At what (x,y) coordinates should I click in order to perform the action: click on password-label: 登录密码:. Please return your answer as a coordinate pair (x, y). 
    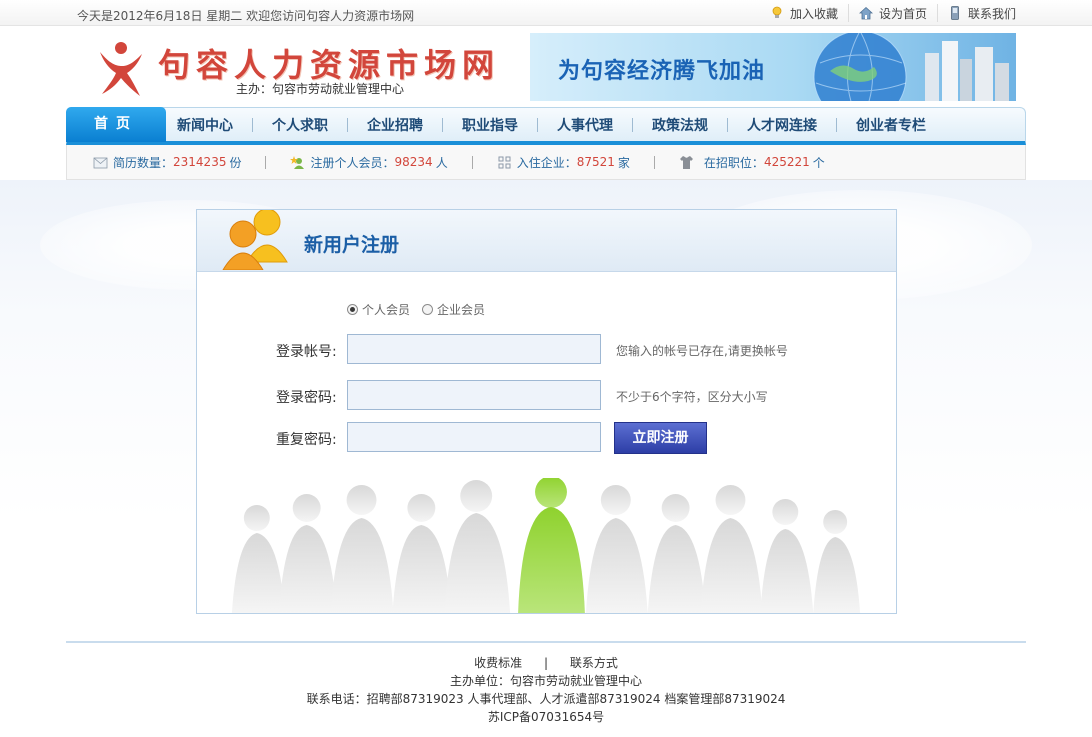
    Looking at the image, I should click on (306, 398).